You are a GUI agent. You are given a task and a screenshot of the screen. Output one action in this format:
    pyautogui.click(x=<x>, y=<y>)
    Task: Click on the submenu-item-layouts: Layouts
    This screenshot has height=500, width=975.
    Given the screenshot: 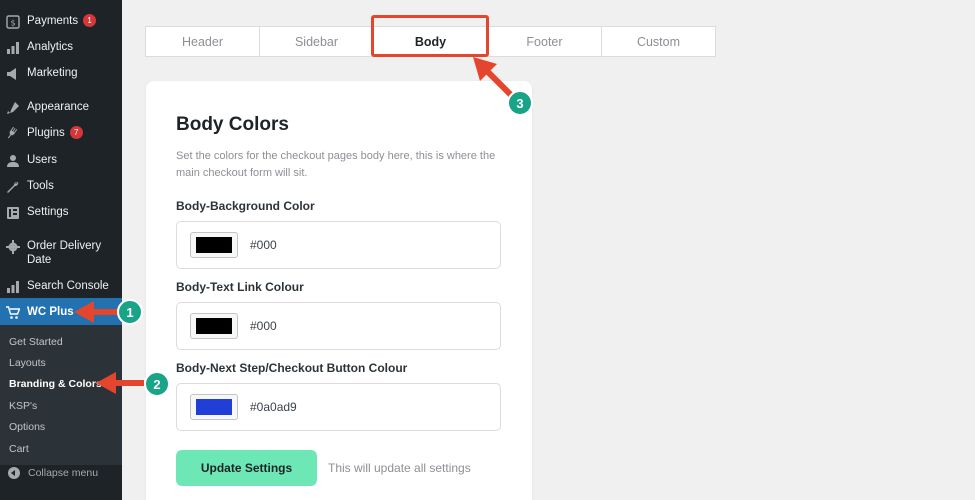 What is the action you would take?
    pyautogui.click(x=27, y=363)
    